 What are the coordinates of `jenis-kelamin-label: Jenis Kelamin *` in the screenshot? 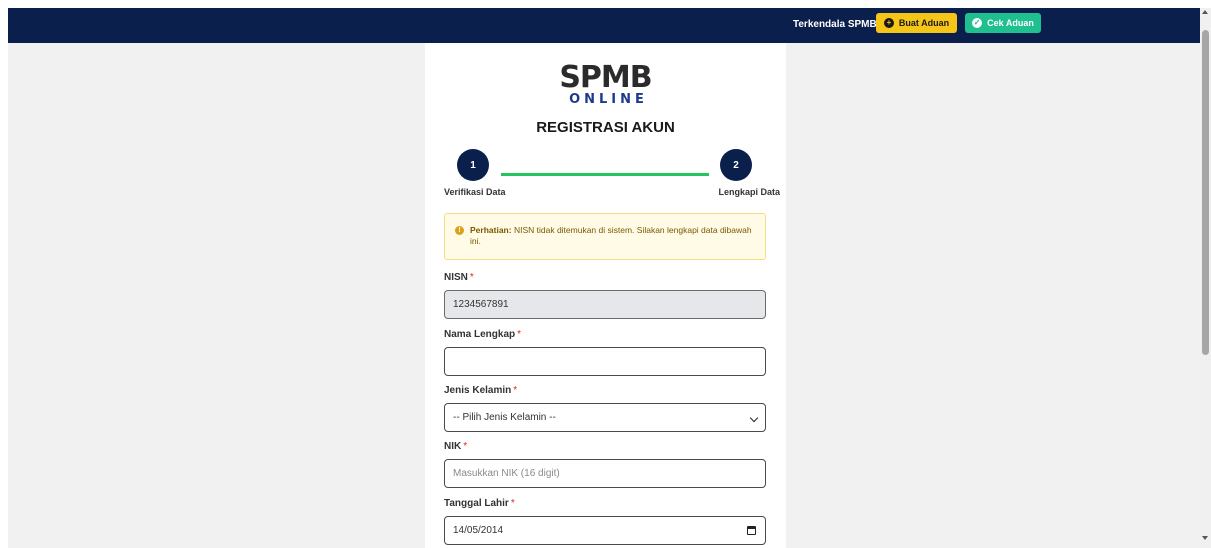 It's located at (480, 390).